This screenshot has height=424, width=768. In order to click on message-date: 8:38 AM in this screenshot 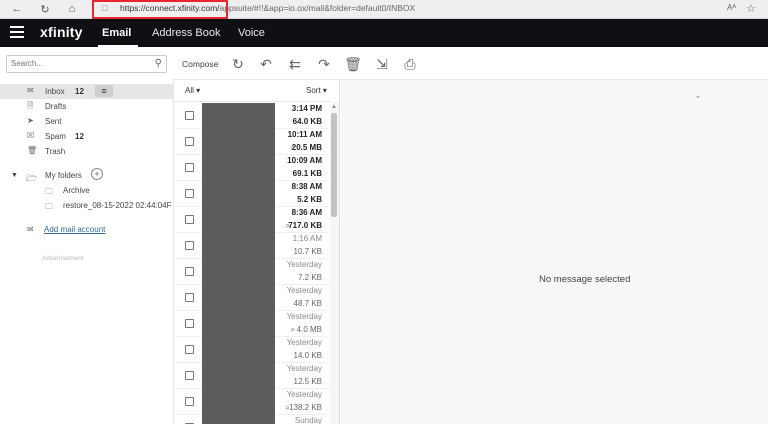, I will do `click(306, 186)`.